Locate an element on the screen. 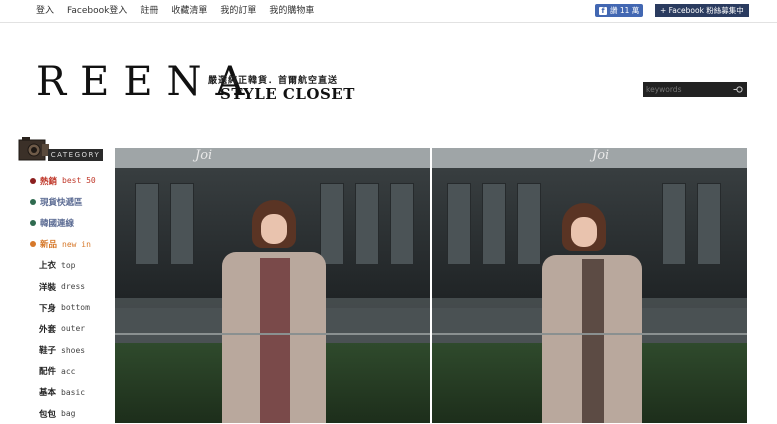 The height and width of the screenshot is (424, 777). category-label: 現貨快遞區 is located at coordinates (61, 202).